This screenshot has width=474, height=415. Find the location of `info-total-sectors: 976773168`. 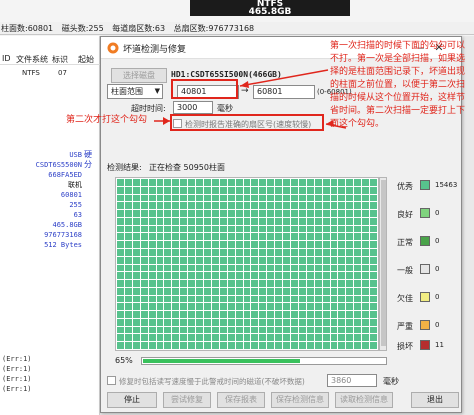

info-total-sectors: 976773168 is located at coordinates (63, 235).